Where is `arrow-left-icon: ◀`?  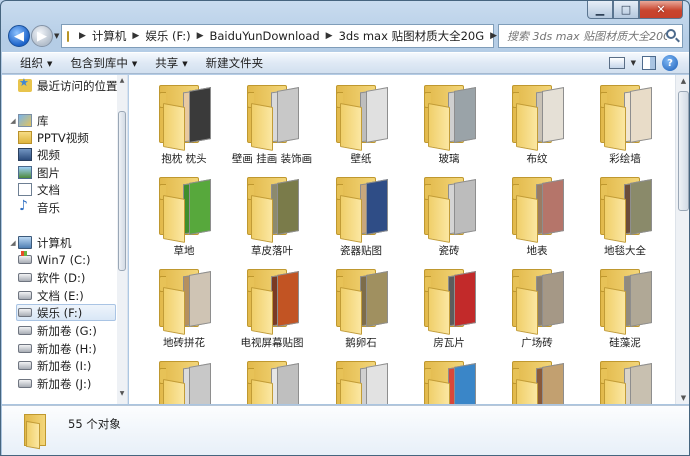 arrow-left-icon: ◀ is located at coordinates (19, 36).